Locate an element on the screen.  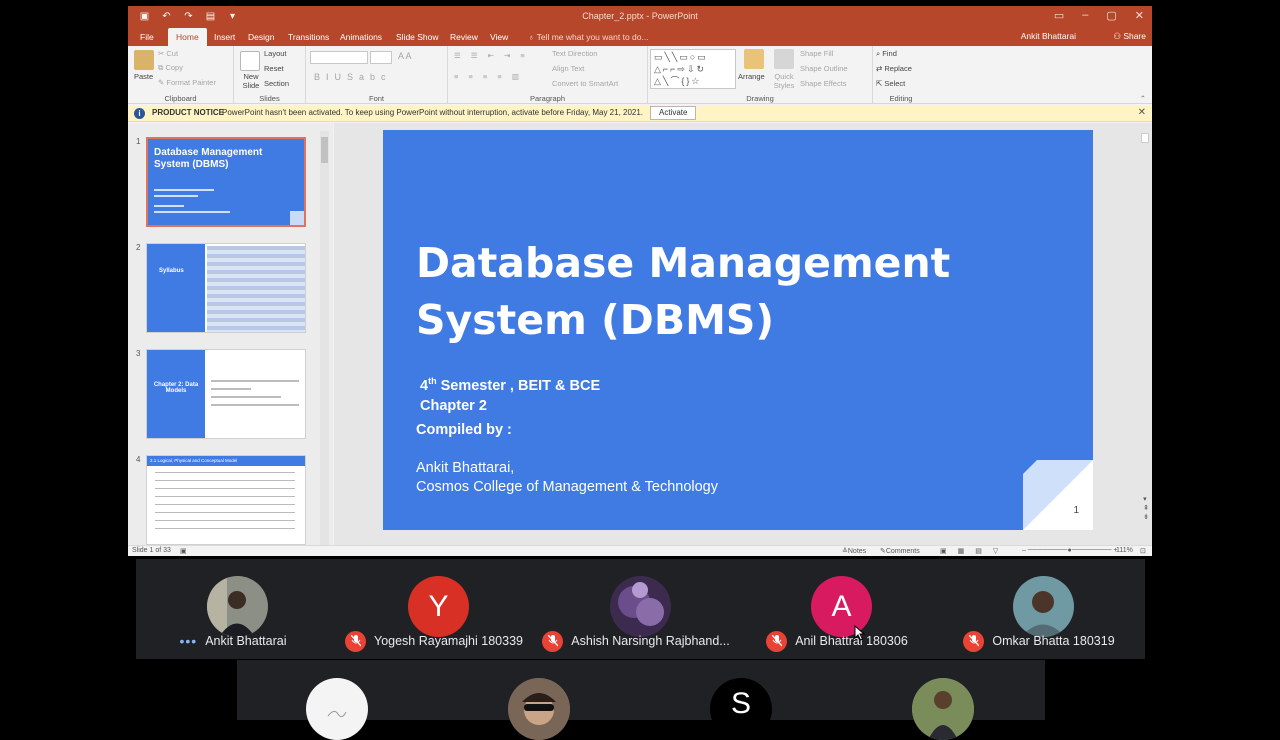
tab-transitions: Transitions is located at coordinates (308, 37).